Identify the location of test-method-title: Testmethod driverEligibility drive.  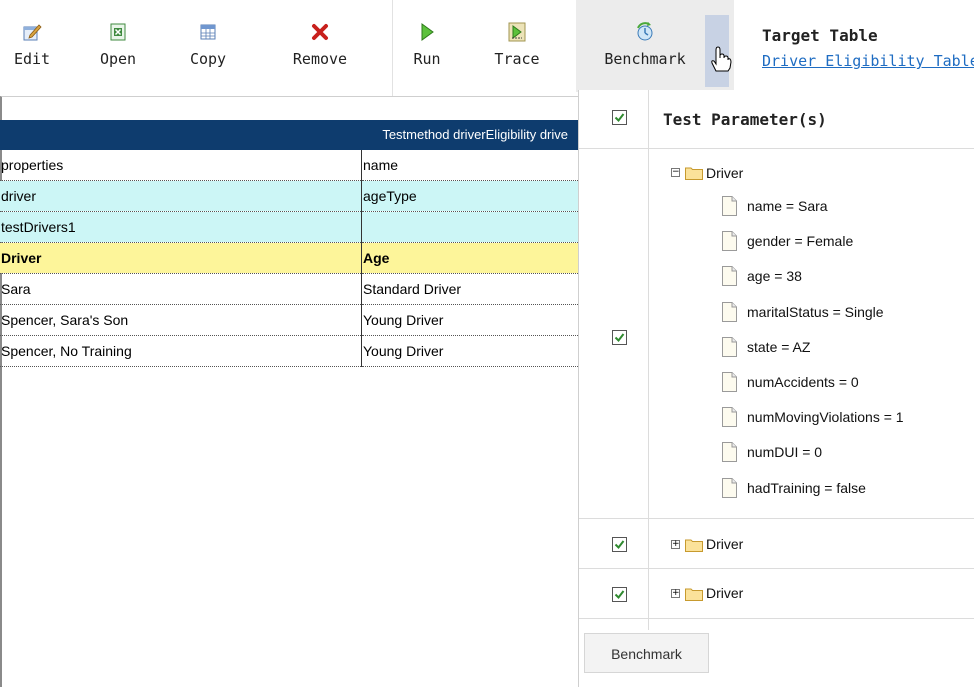
(475, 134).